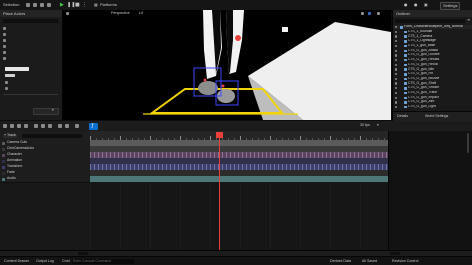 The image size is (472, 265). What do you see at coordinates (468, 20) in the screenshot?
I see `filter-icon: ≡` at bounding box center [468, 20].